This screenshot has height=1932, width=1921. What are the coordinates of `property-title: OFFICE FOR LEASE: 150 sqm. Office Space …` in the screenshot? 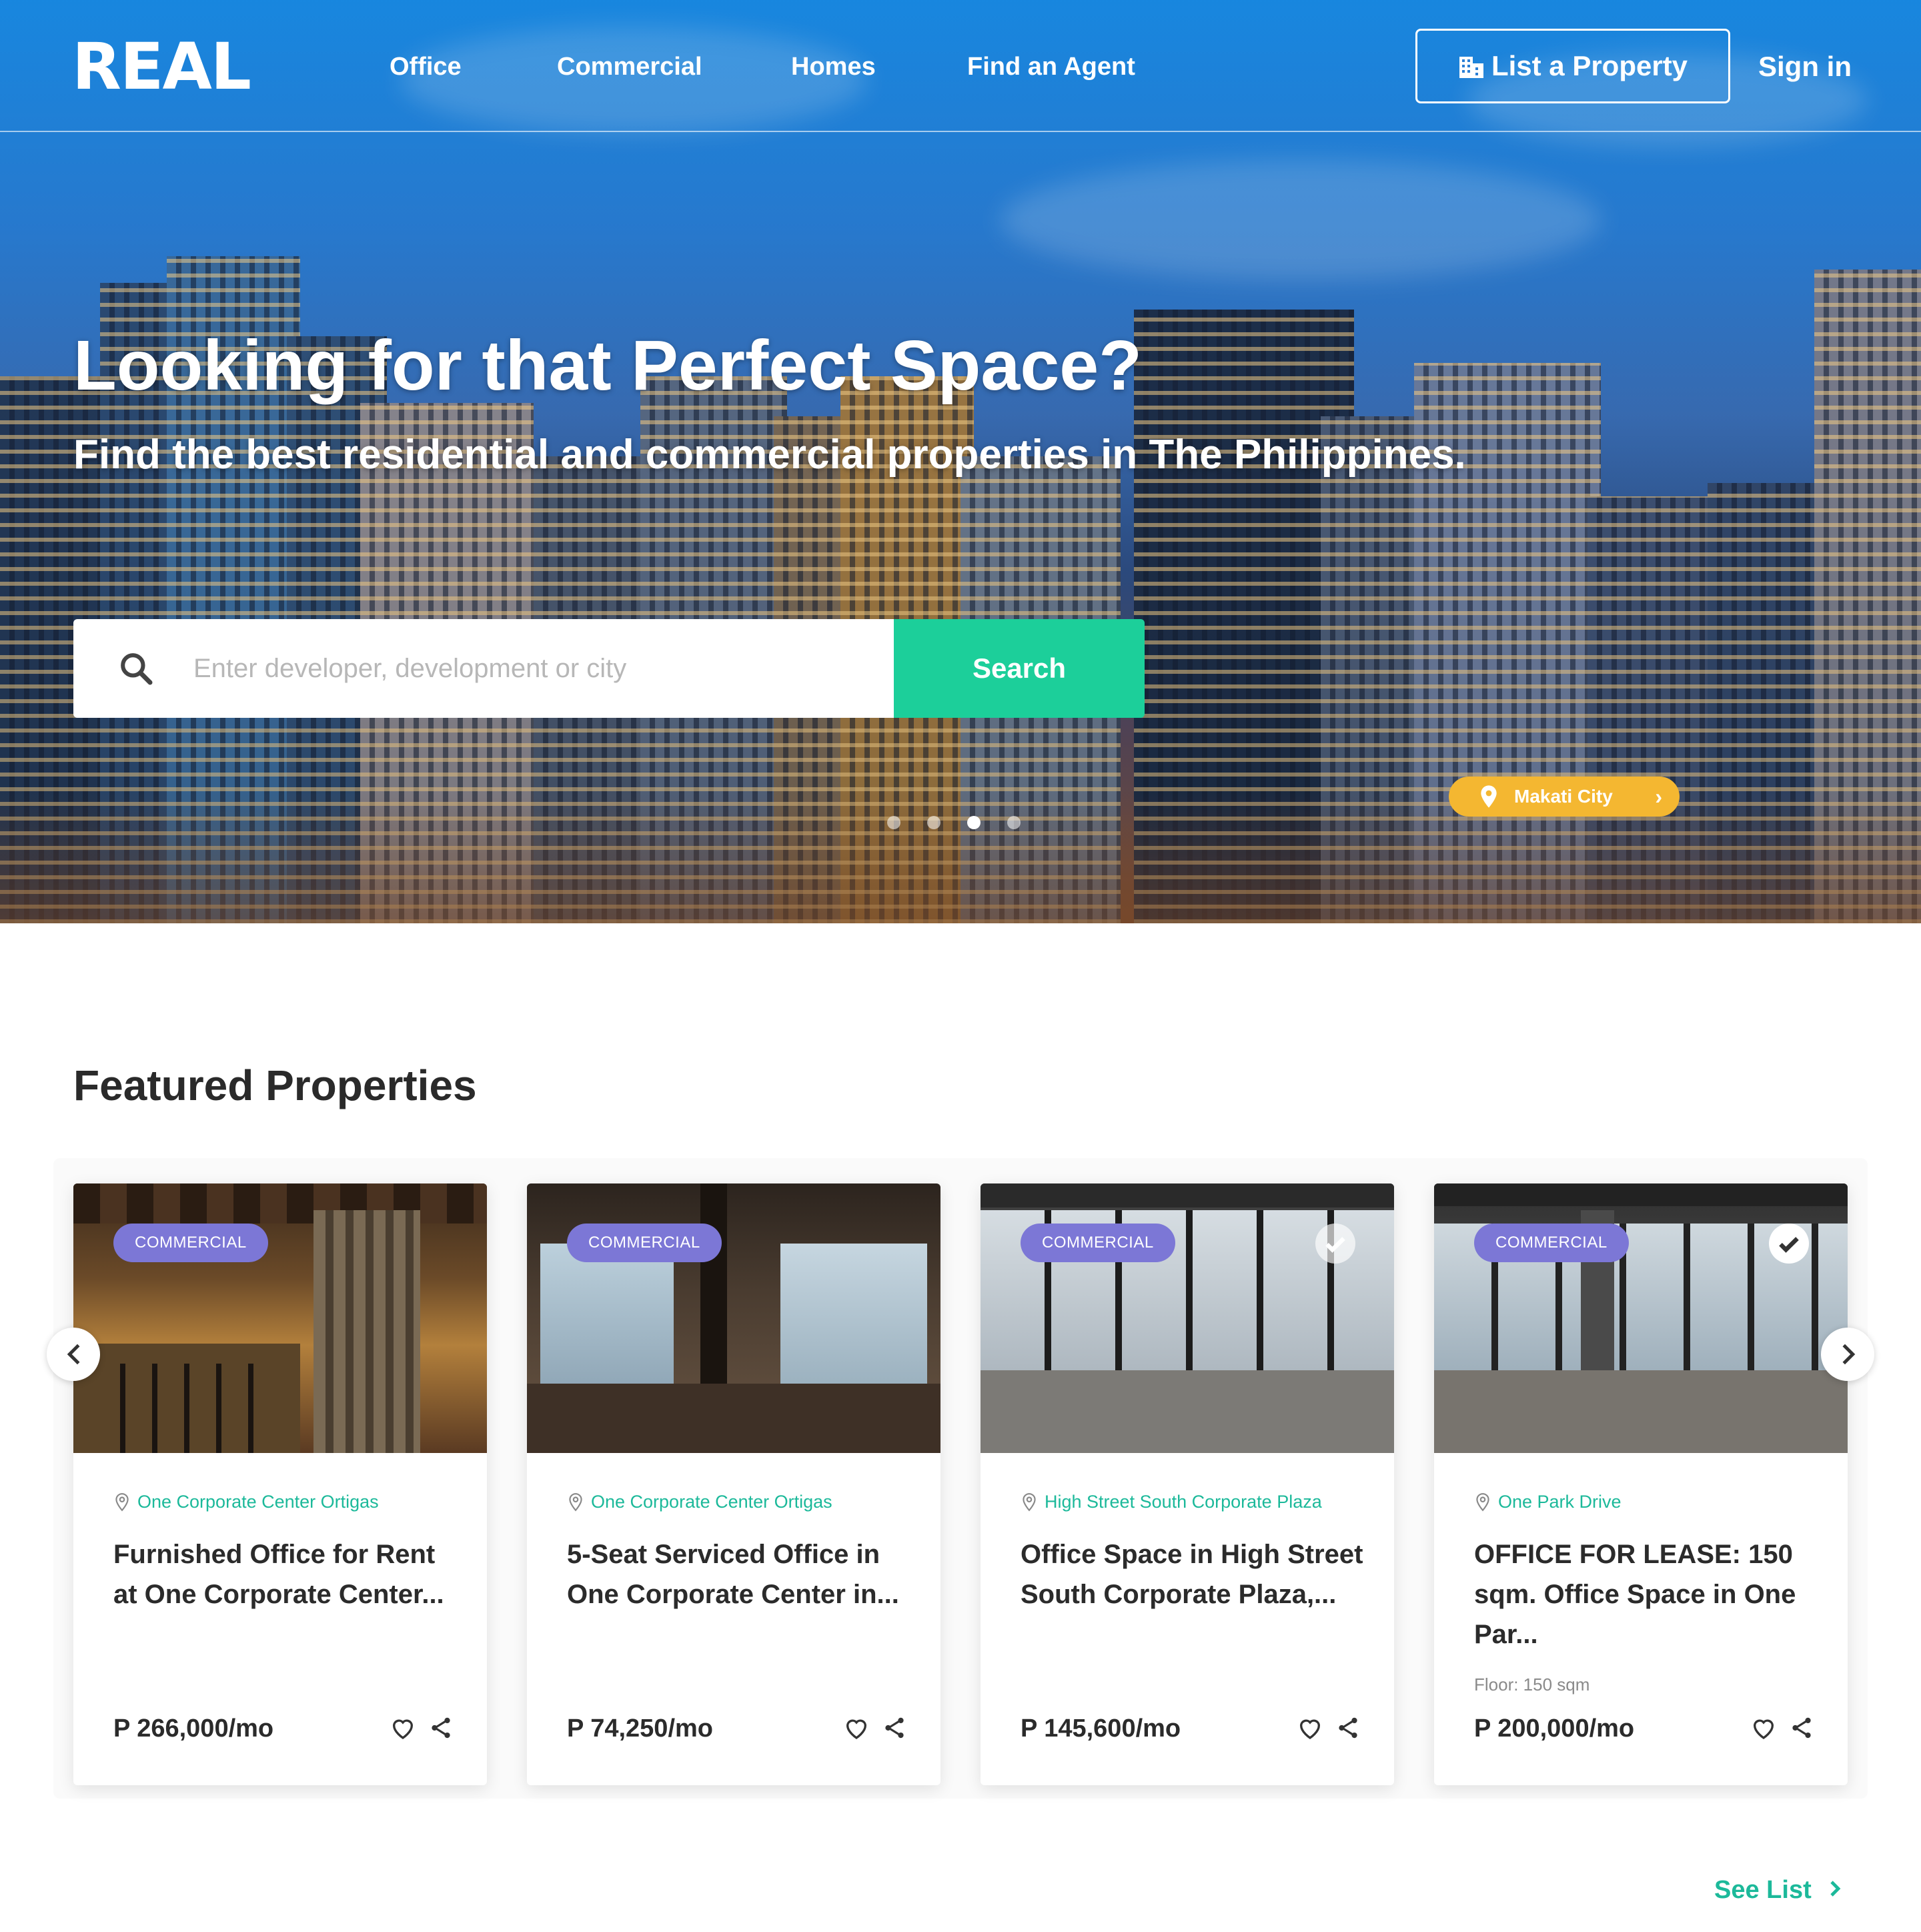 It's located at (1647, 1594).